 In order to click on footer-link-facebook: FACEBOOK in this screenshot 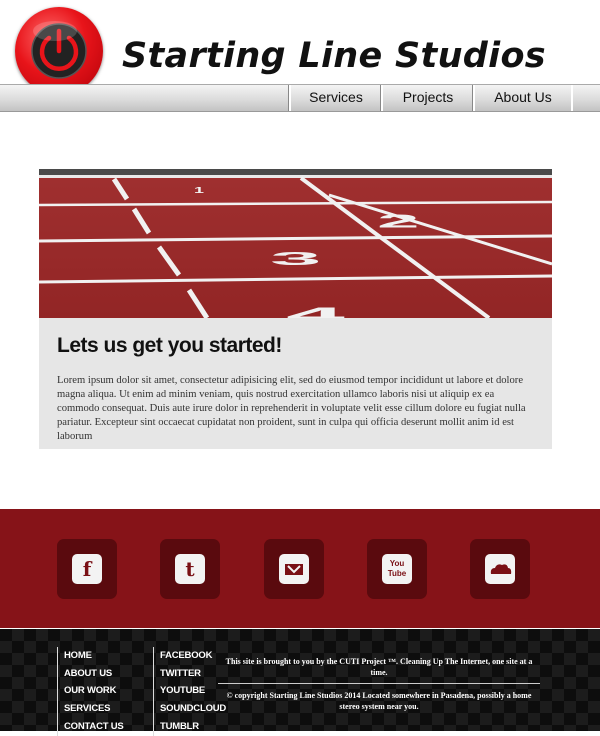, I will do `click(193, 656)`.